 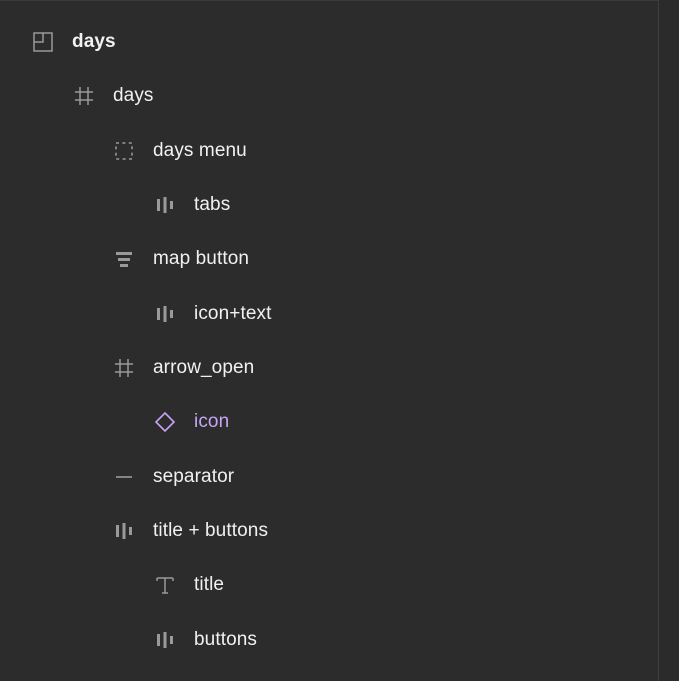 What do you see at coordinates (212, 421) in the screenshot?
I see `layer-label: icon` at bounding box center [212, 421].